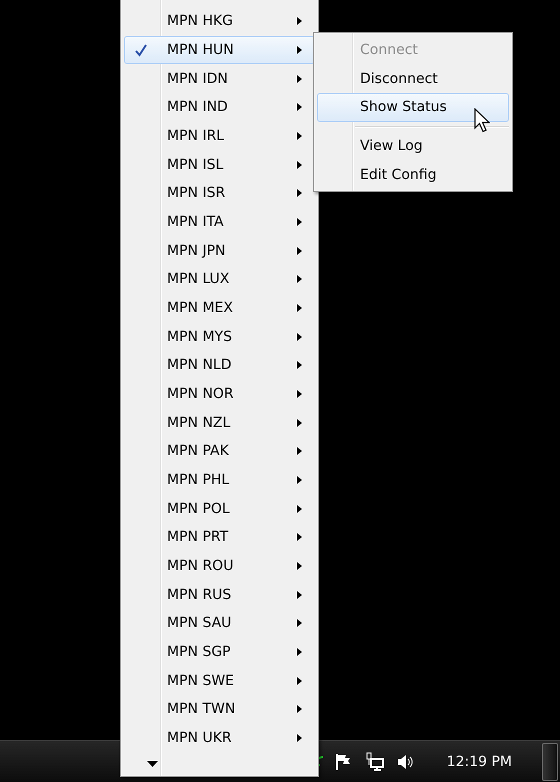 This screenshot has width=560, height=782. Describe the element at coordinates (219, 222) in the screenshot. I see `menu-item: MPN ITA` at that location.